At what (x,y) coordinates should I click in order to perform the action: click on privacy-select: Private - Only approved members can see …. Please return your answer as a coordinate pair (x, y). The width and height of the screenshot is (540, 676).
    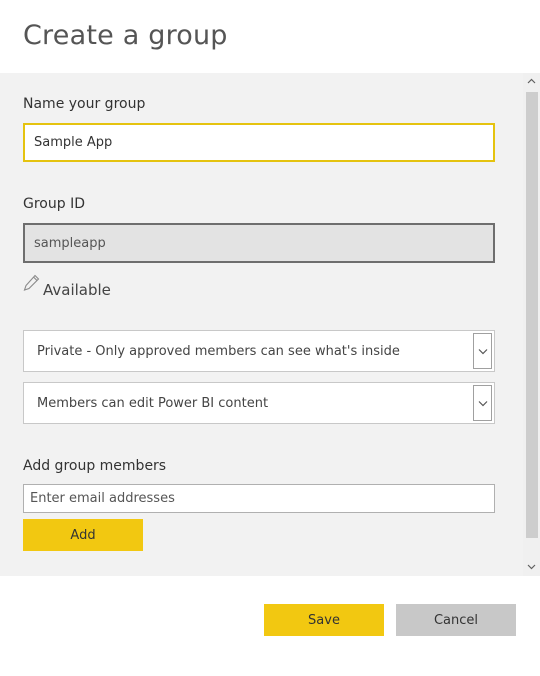
    Looking at the image, I should click on (259, 351).